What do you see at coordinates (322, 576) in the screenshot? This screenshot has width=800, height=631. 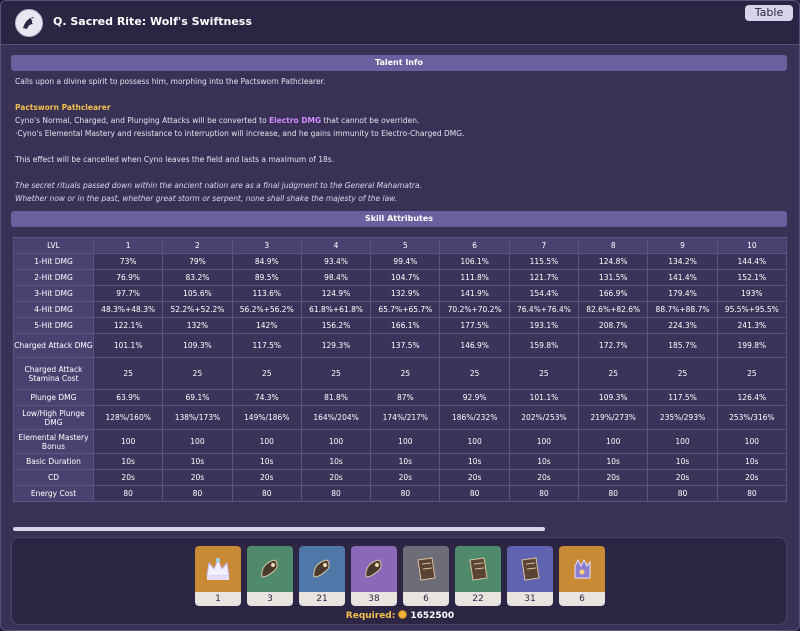 I see `material-item: 21` at bounding box center [322, 576].